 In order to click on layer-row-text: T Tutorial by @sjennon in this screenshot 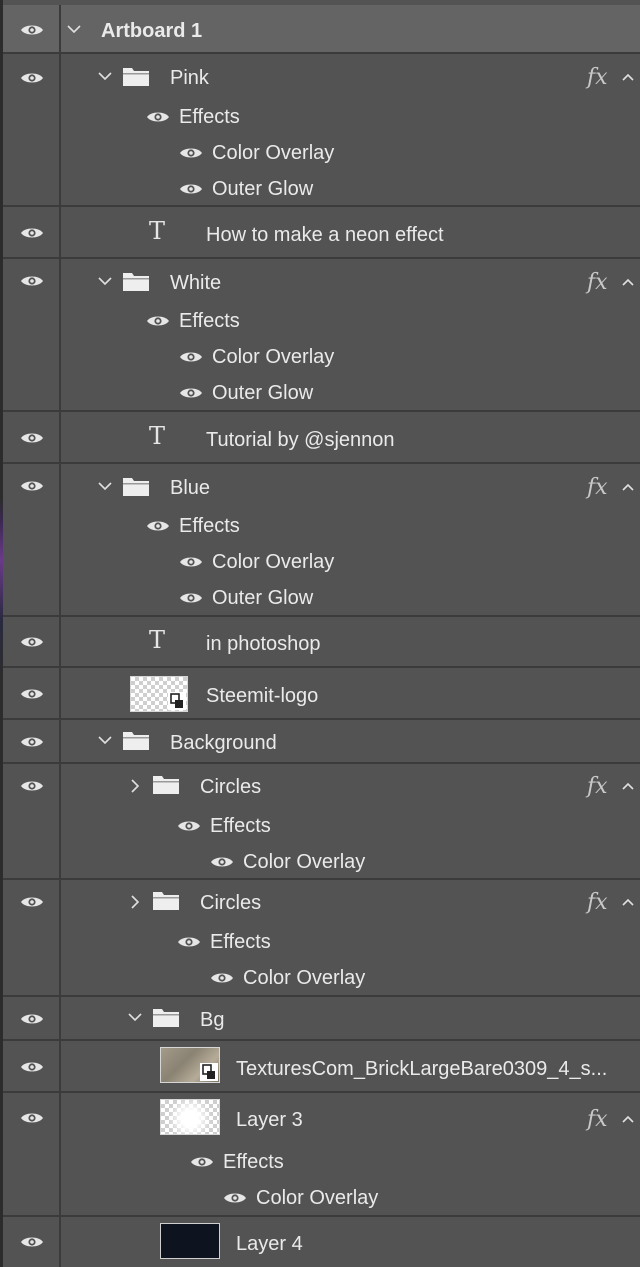, I will do `click(321, 438)`.